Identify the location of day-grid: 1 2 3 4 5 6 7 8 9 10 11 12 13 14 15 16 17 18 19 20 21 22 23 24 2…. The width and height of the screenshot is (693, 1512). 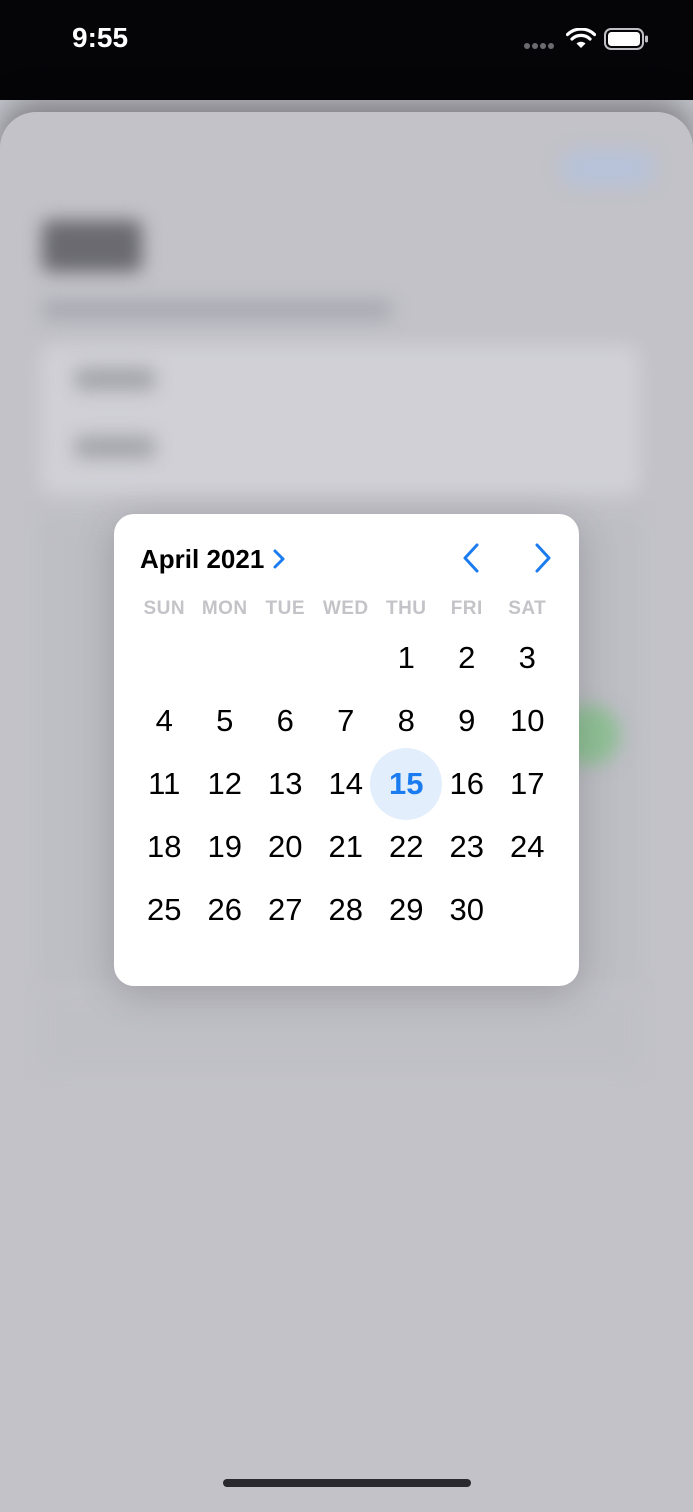
(346, 783).